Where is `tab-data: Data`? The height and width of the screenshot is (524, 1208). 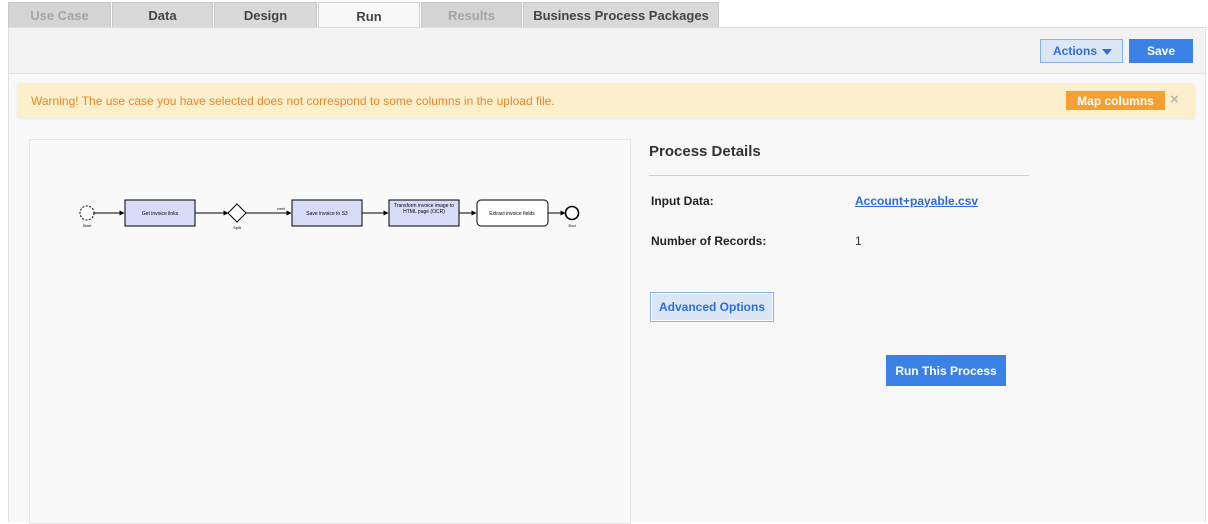 tab-data: Data is located at coordinates (162, 15).